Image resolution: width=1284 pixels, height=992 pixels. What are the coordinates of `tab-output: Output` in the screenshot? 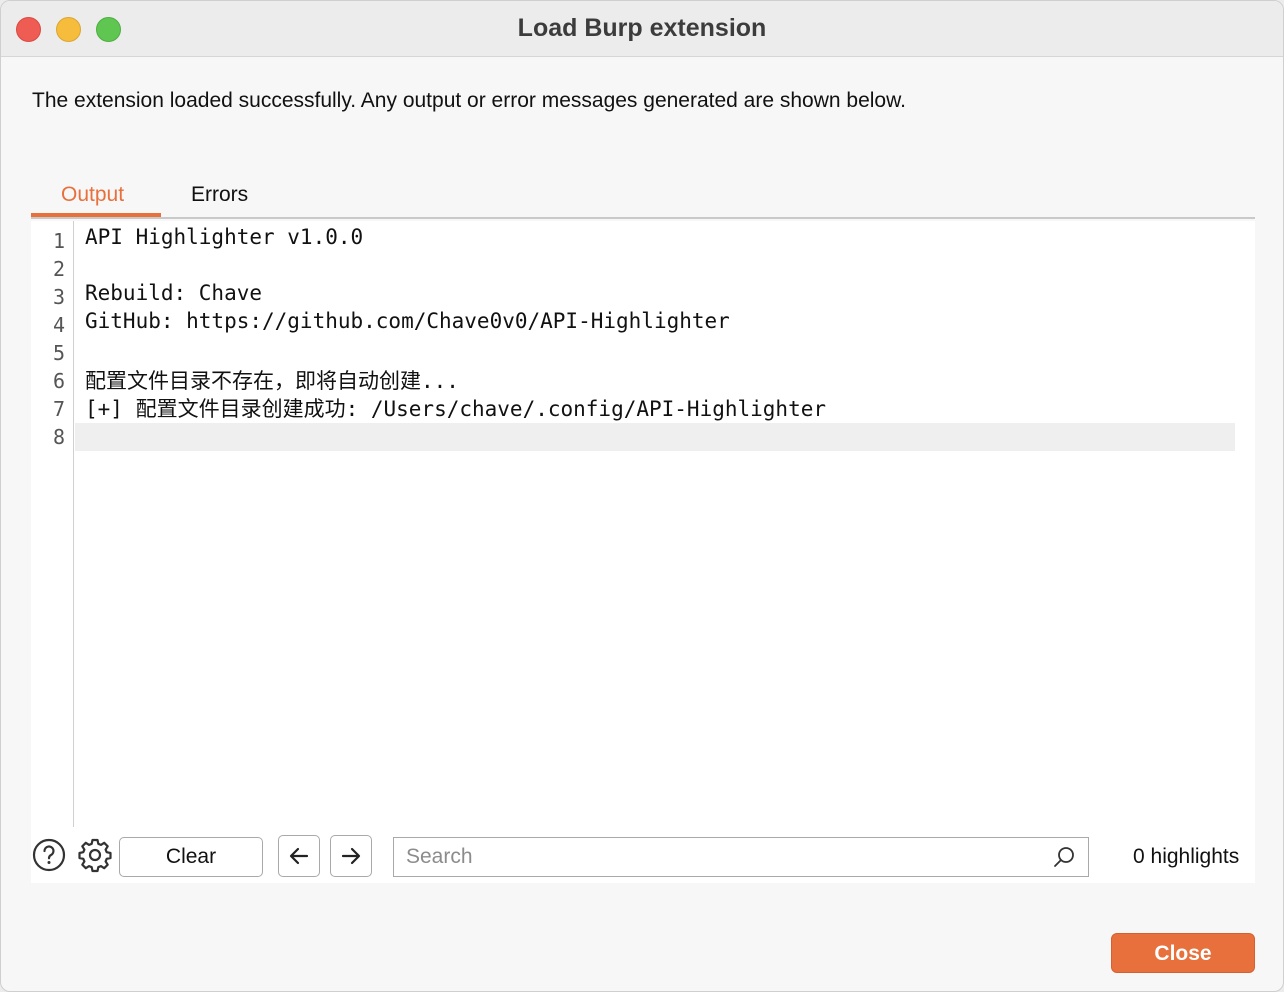 It's located at (92, 195).